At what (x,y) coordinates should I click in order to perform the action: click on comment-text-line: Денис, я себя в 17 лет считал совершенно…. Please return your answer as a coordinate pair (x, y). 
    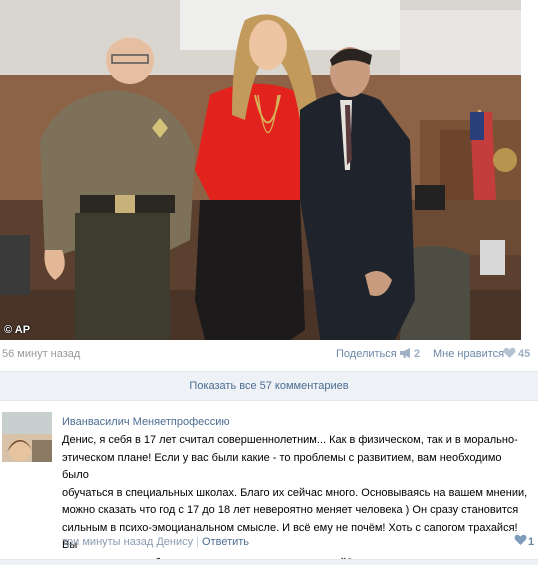
    Looking at the image, I should click on (290, 440).